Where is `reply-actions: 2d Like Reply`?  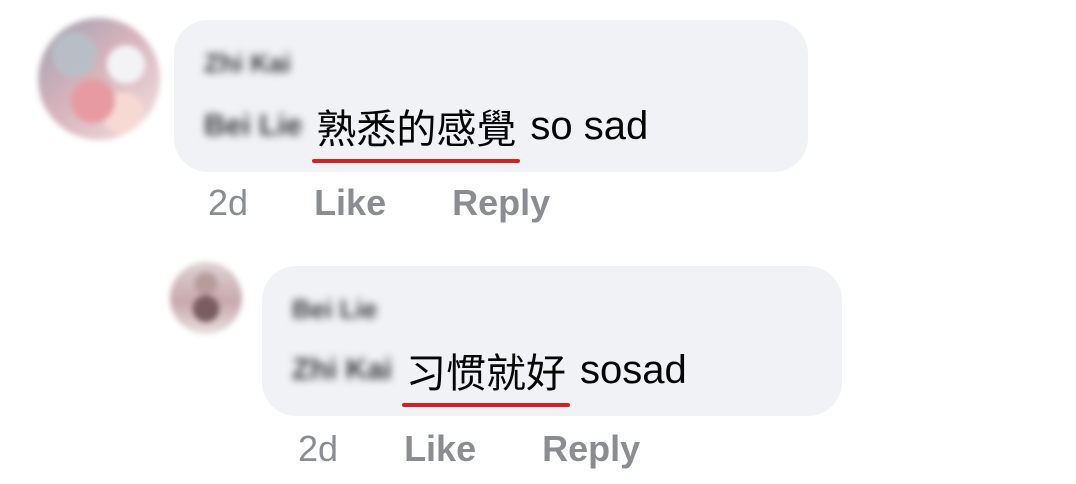
reply-actions: 2d Like Reply is located at coordinates (497, 449).